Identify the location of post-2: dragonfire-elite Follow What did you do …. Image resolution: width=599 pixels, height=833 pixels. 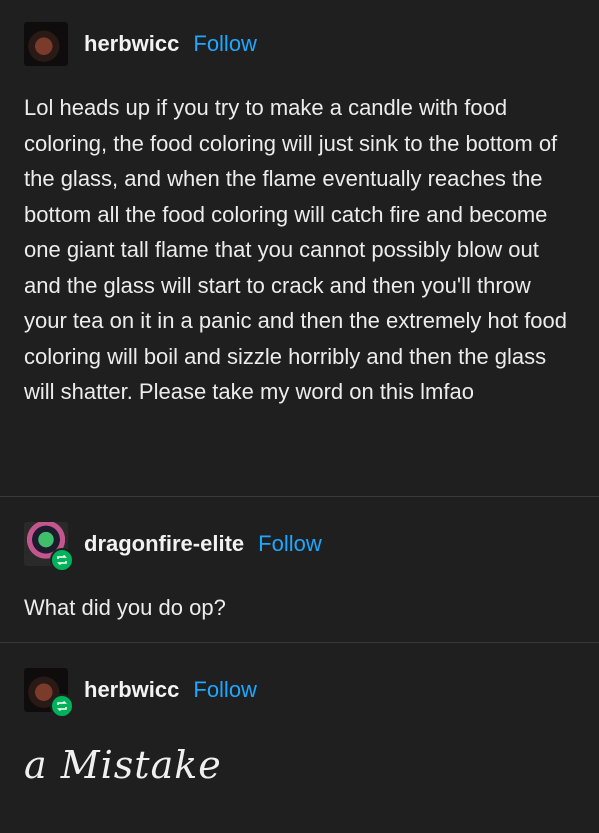
(299, 571).